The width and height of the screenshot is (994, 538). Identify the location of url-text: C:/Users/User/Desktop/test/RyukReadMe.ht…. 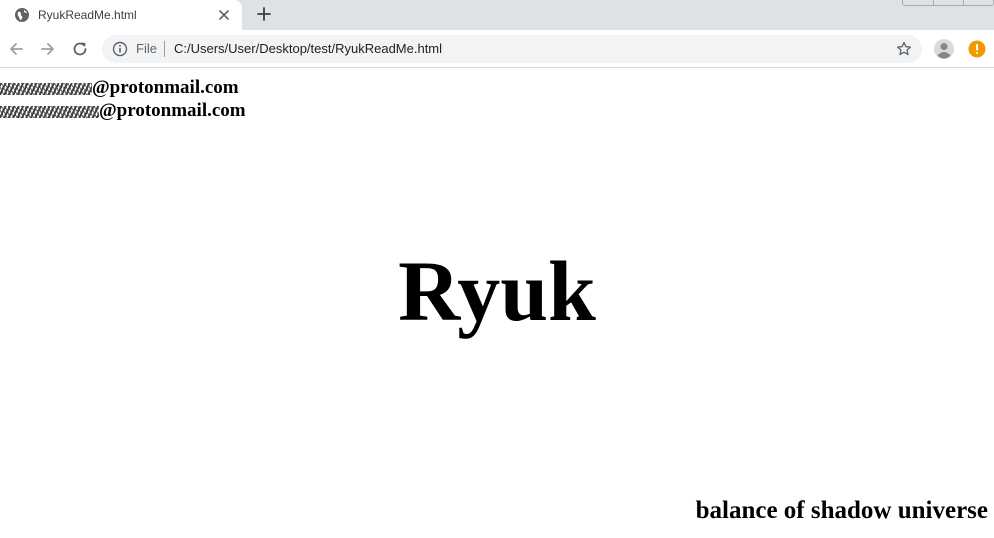
(308, 49).